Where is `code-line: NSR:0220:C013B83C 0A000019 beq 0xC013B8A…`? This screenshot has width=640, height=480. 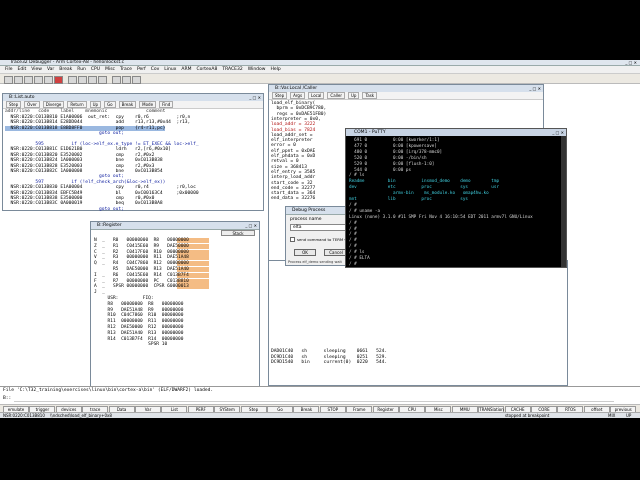
code-line: NSR:0220:C013B83C 0A000019 beq 0xC013B8A… is located at coordinates (84, 203).